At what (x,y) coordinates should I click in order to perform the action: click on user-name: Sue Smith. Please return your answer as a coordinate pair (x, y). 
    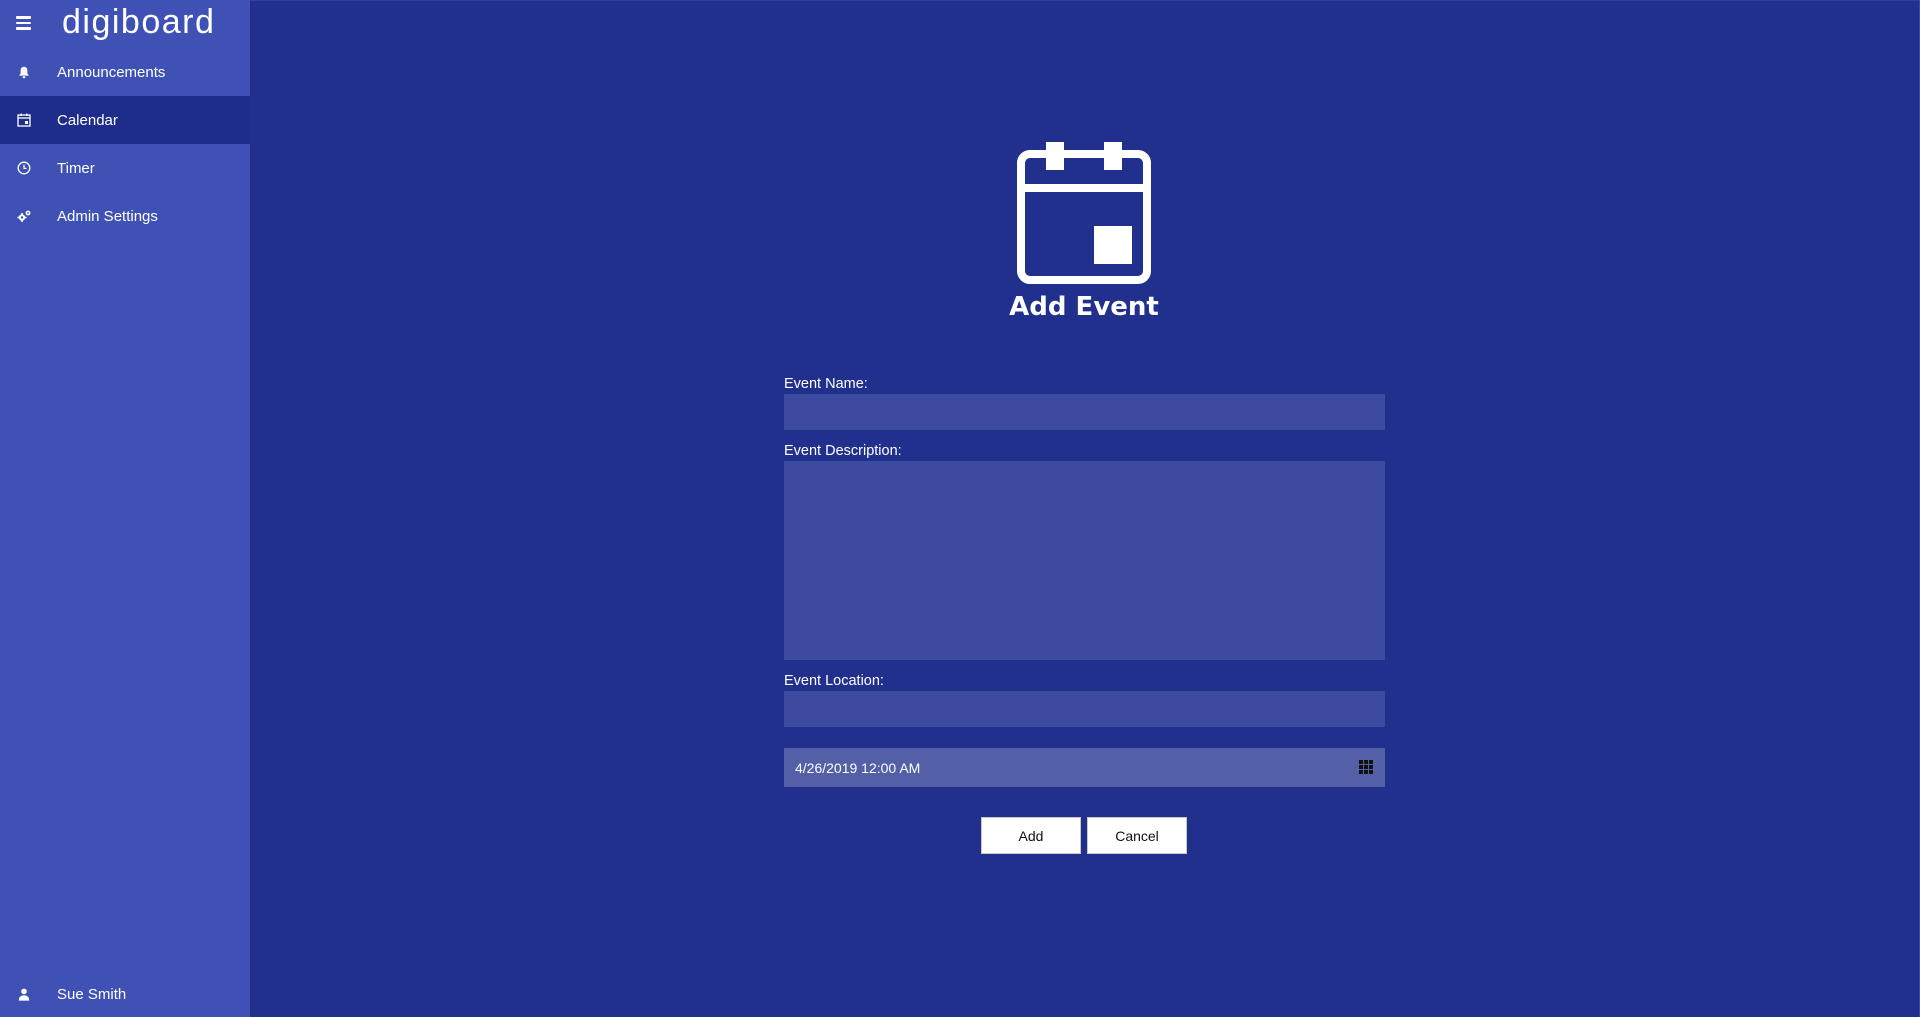
    Looking at the image, I should click on (92, 994).